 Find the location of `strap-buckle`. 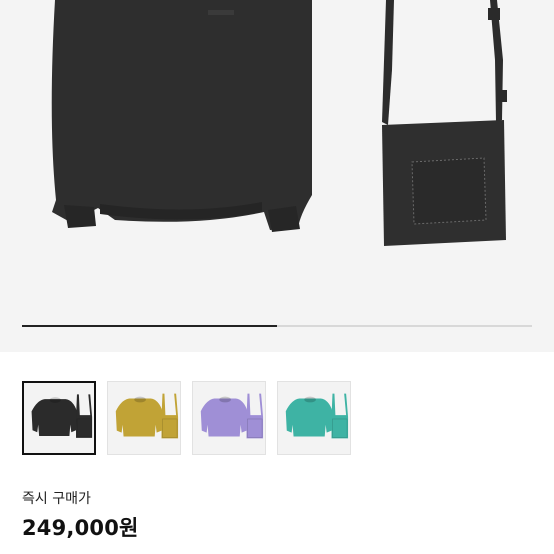

strap-buckle is located at coordinates (494, 14).